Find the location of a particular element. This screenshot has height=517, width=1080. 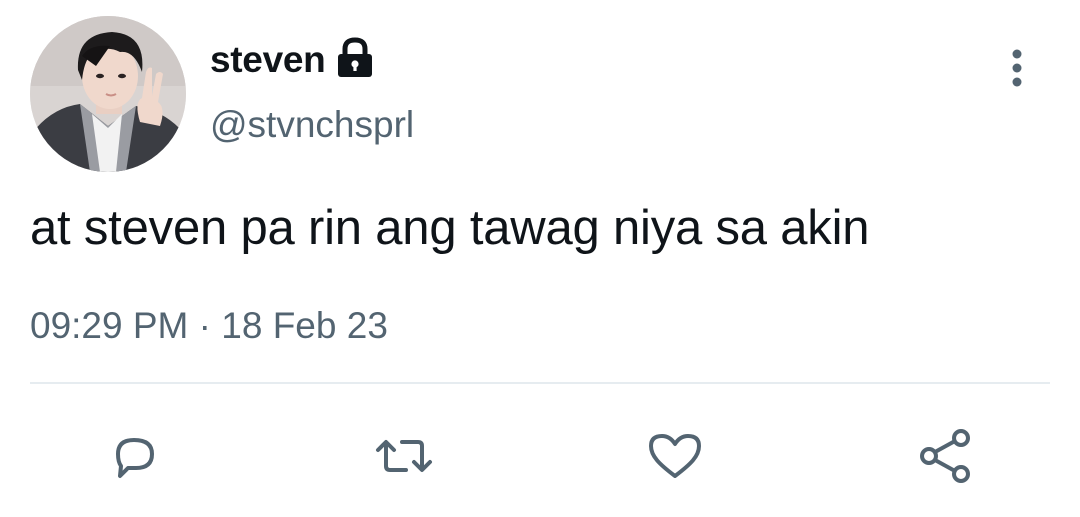

tweet-text: at steven pa rin ang tawag niya sa akin is located at coordinates (450, 228).